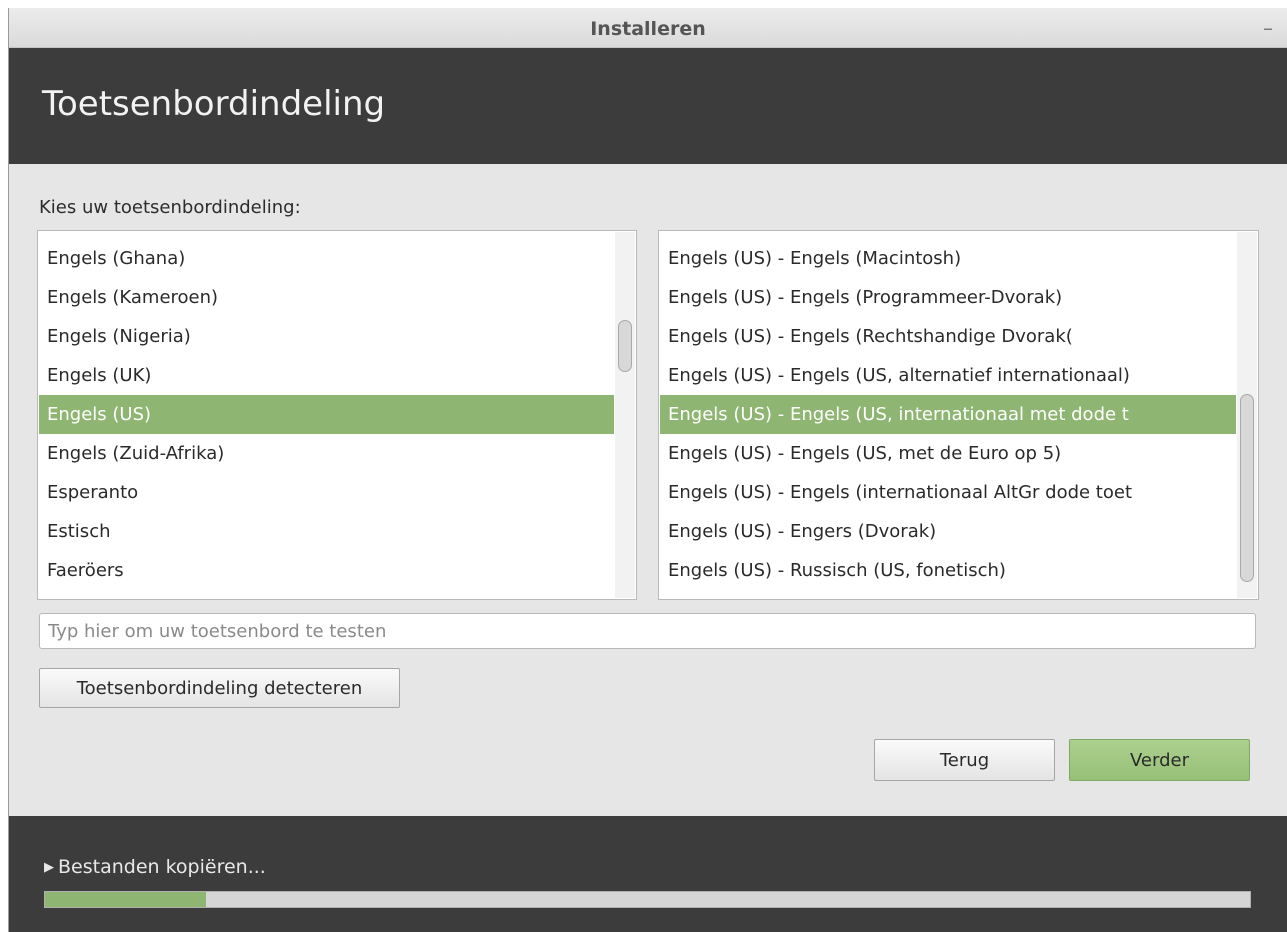 Image resolution: width=1287 pixels, height=932 pixels. I want to click on layout-list-item: Engels (UK), so click(326, 375).